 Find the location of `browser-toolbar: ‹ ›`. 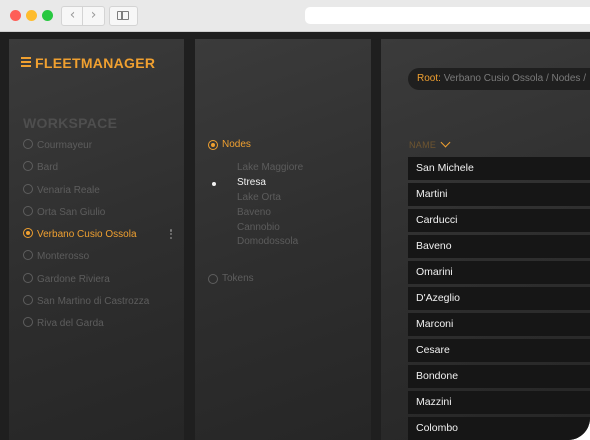

browser-toolbar: ‹ › is located at coordinates (295, 16).